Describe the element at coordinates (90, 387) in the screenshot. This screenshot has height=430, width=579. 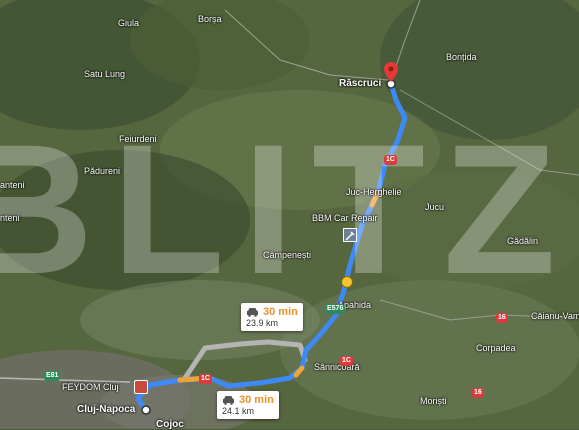
I see `poi-label: FEYDOM Cluj` at that location.